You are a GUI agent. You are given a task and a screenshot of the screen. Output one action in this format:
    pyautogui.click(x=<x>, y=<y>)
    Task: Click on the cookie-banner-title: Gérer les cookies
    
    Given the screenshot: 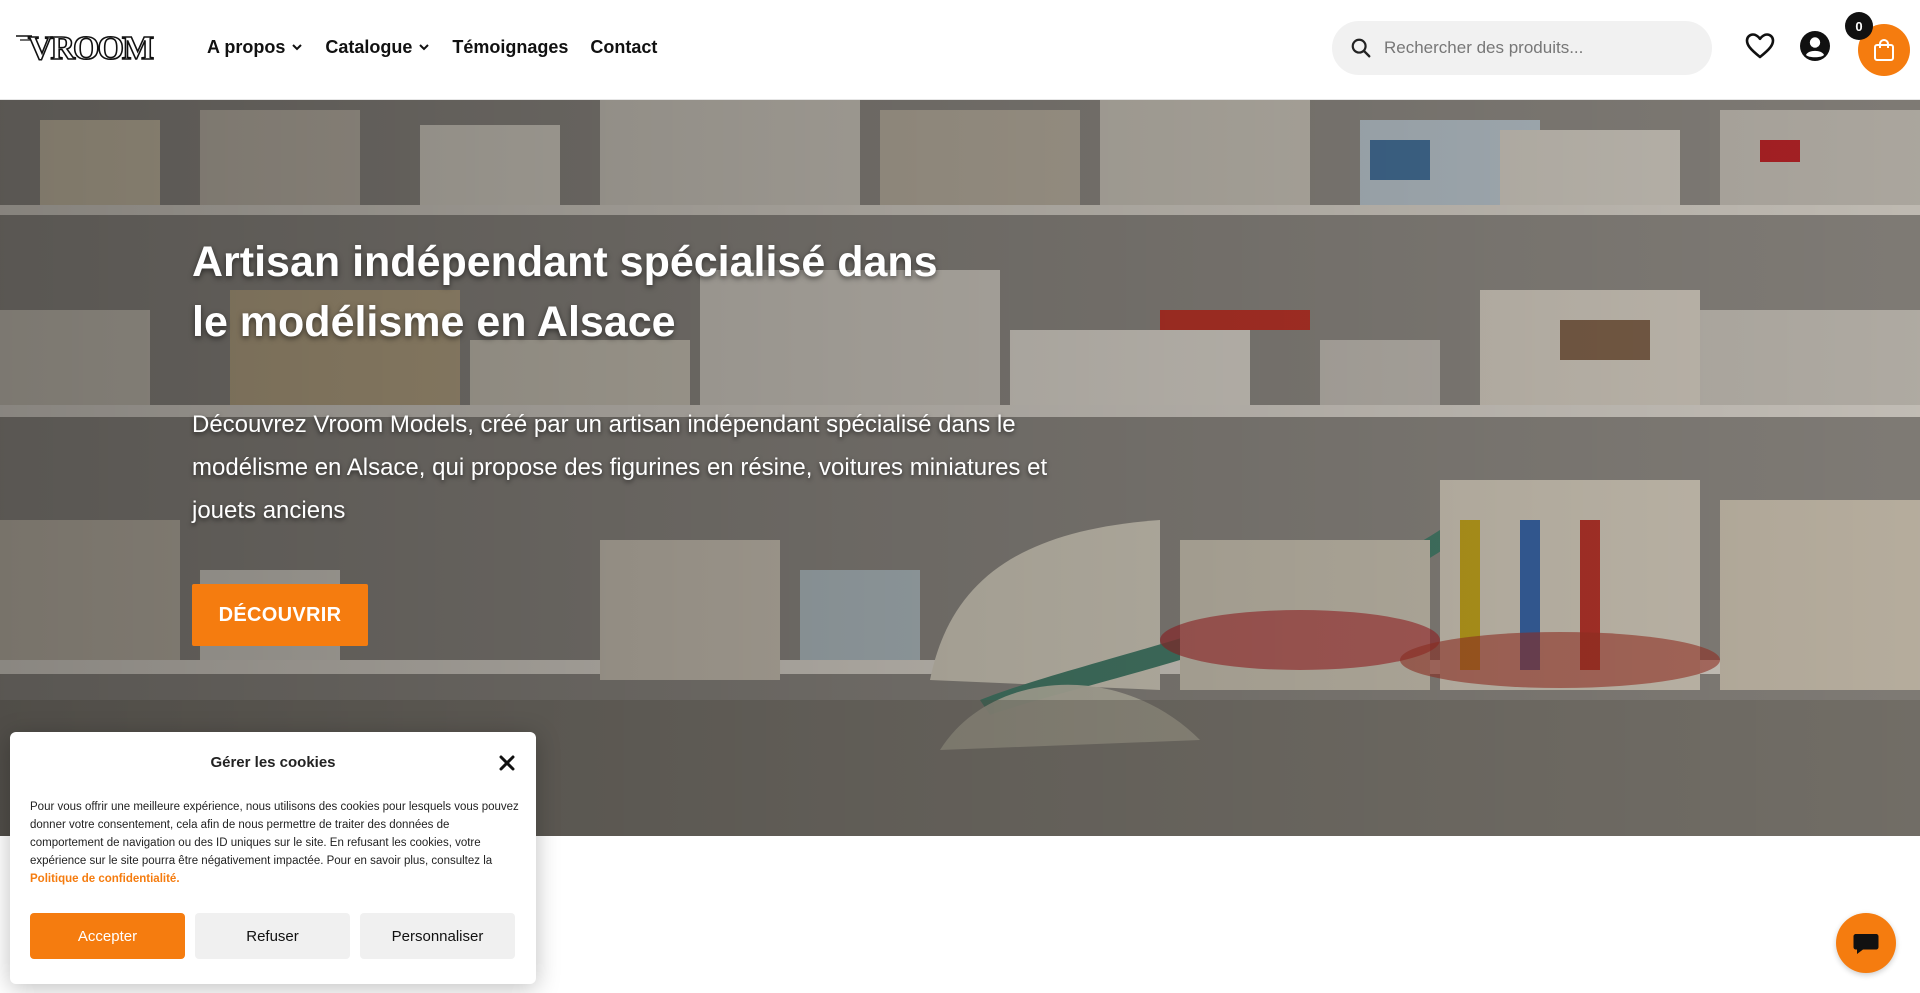 What is the action you would take?
    pyautogui.click(x=273, y=762)
    